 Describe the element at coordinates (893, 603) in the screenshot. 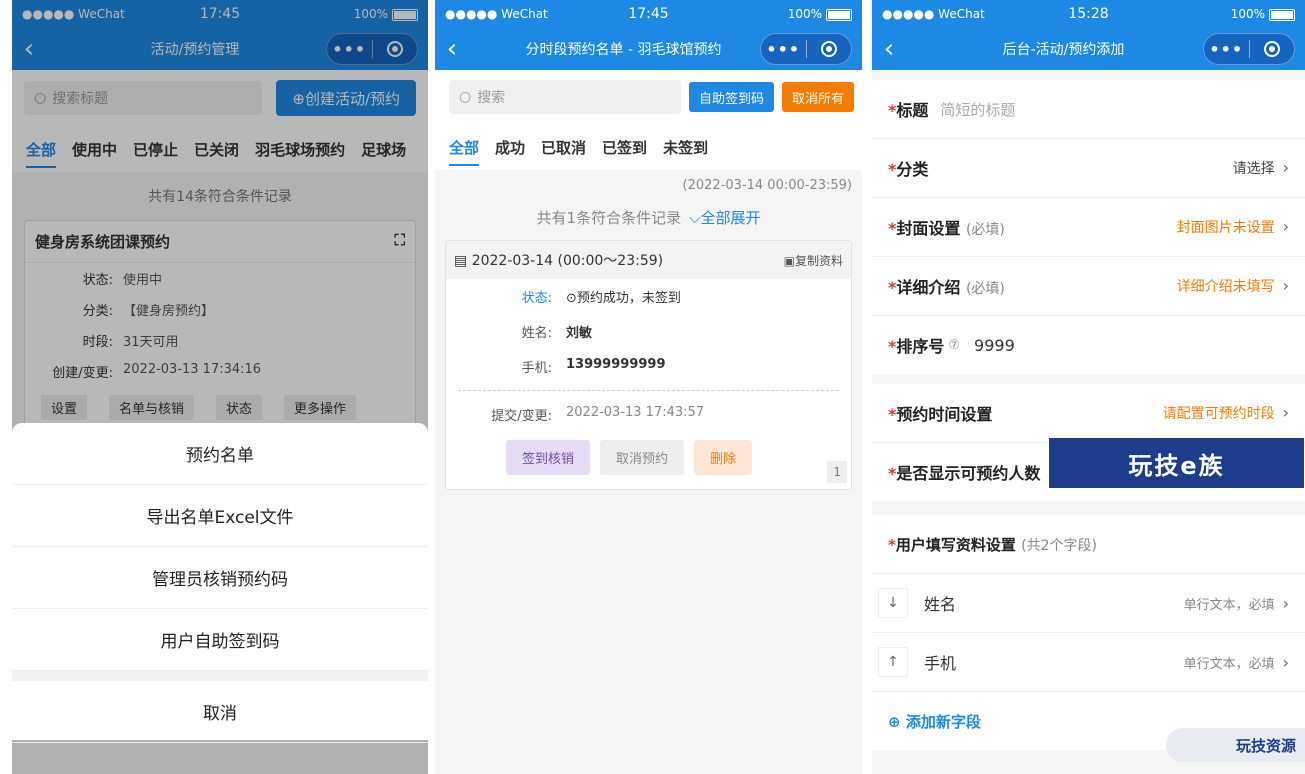

I see `move-down-icon: ↓` at that location.